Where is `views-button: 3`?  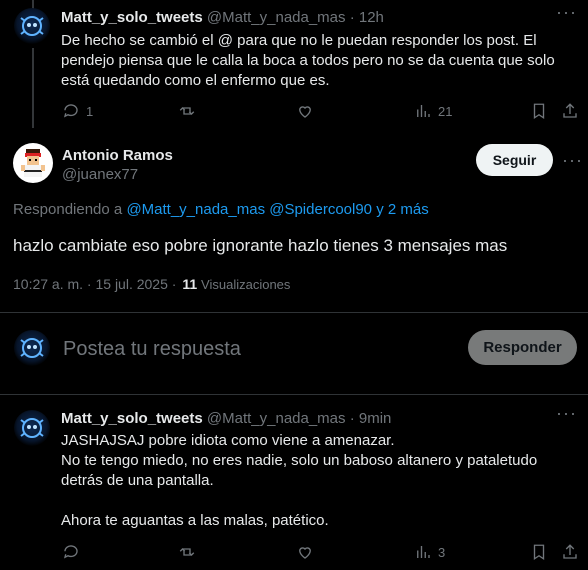
views-button: 3 is located at coordinates (429, 552).